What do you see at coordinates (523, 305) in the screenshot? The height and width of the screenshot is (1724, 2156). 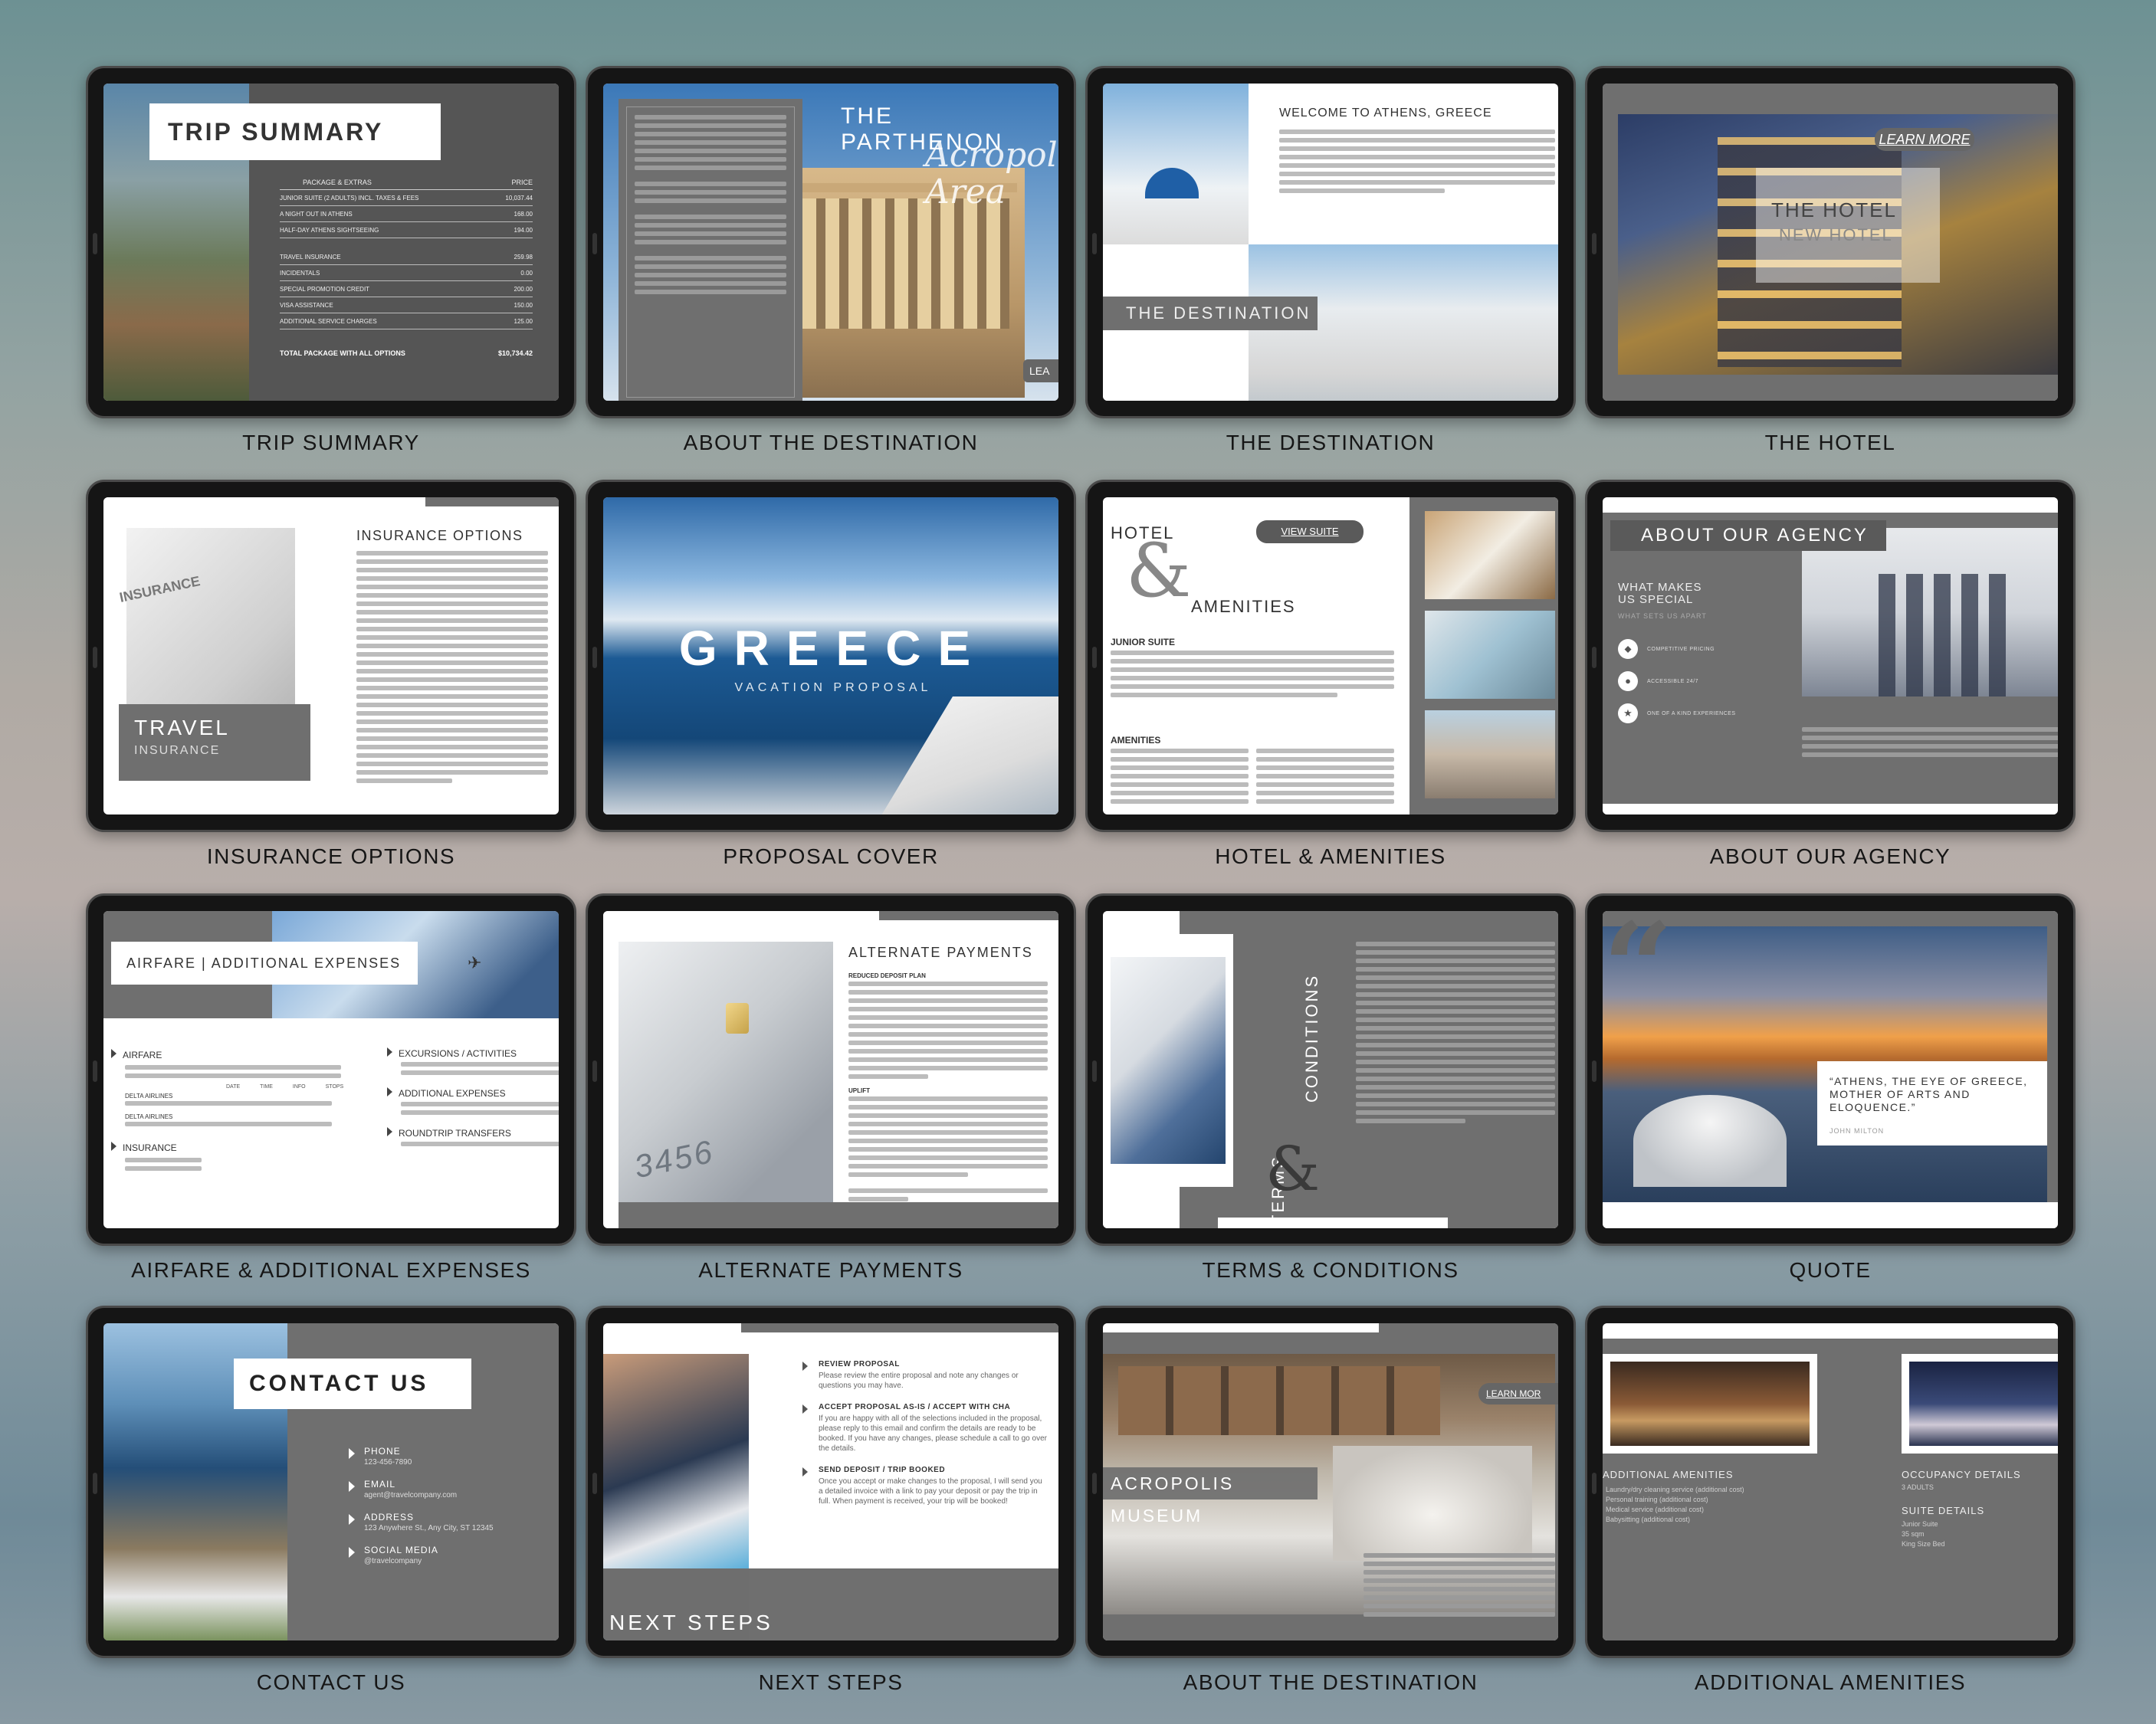 I see `row-price: 150.00` at bounding box center [523, 305].